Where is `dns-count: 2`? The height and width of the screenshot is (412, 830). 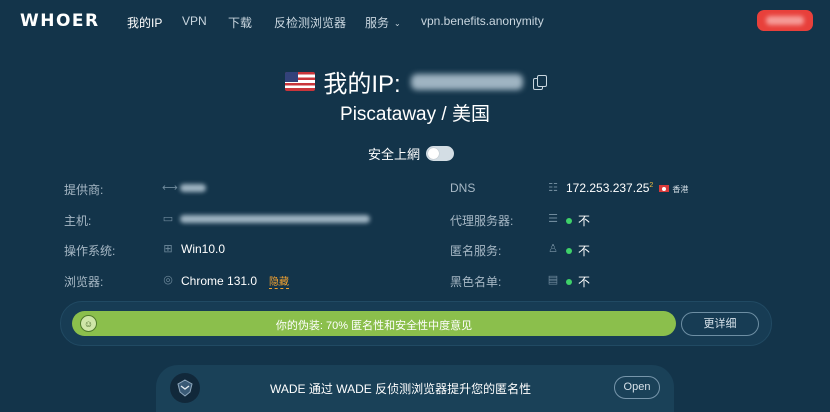
dns-count: 2 is located at coordinates (651, 185).